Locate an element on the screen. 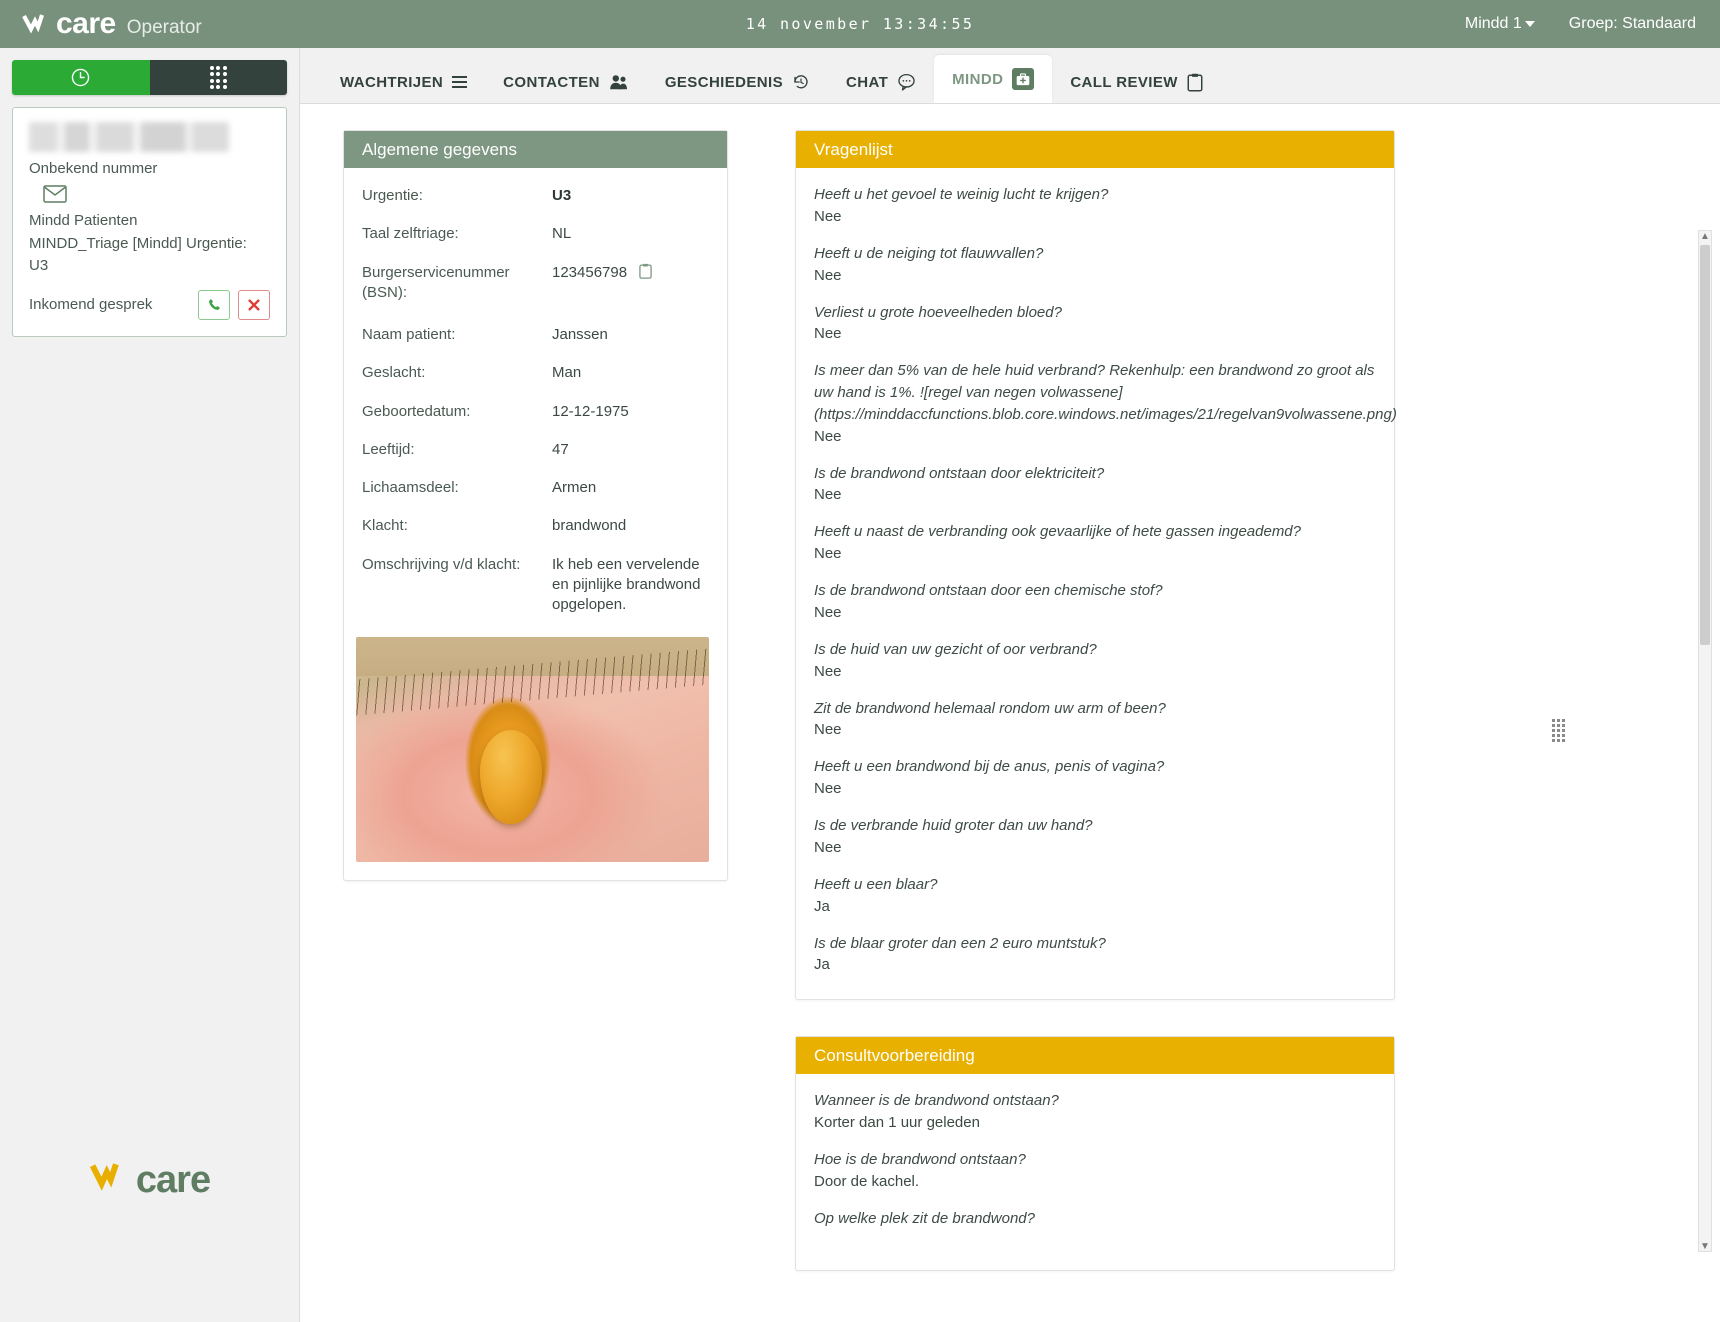 The width and height of the screenshot is (1720, 1322). tab-geschiedenis: GESCHIEDENIS is located at coordinates (737, 82).